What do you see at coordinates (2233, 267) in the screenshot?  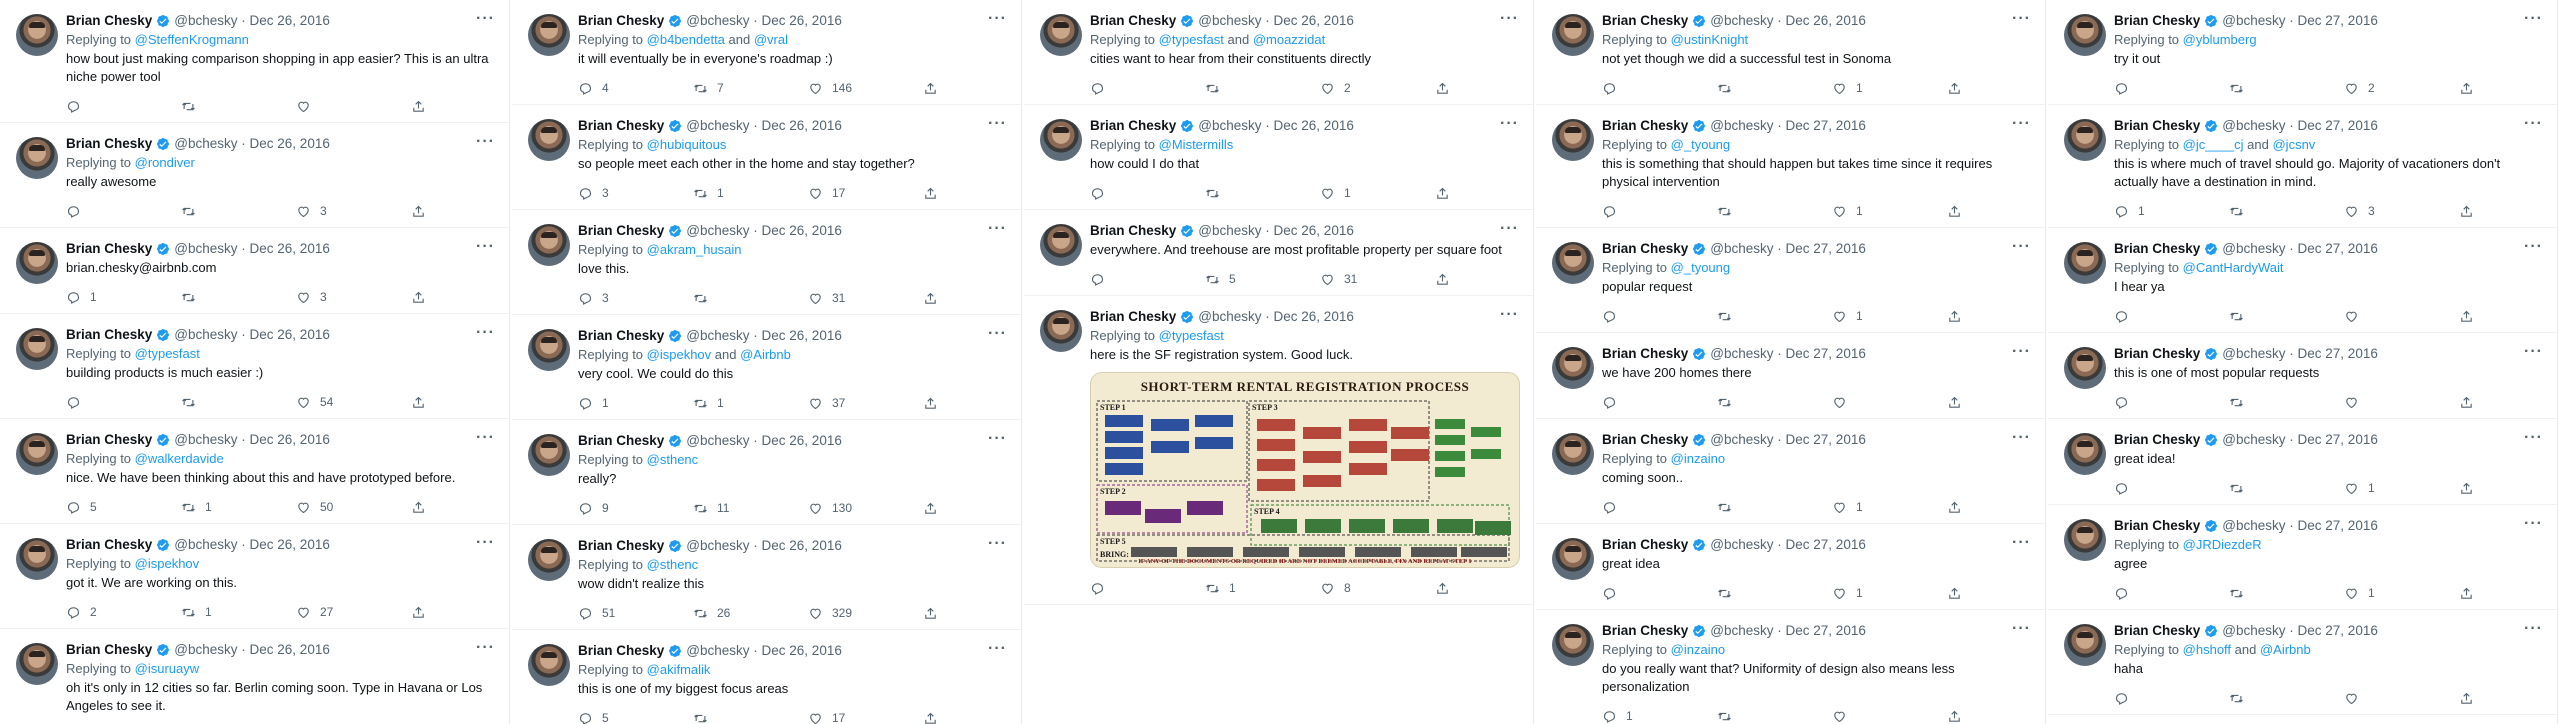 I see `reply-handle-link: @CantHardyWait` at bounding box center [2233, 267].